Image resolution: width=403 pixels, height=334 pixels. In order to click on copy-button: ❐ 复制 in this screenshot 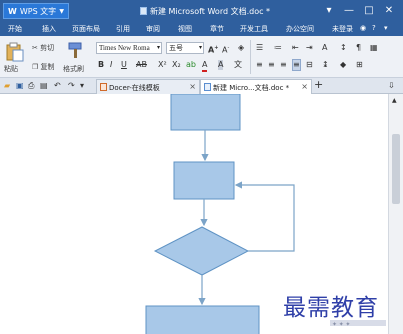, I will do `click(43, 67)`.